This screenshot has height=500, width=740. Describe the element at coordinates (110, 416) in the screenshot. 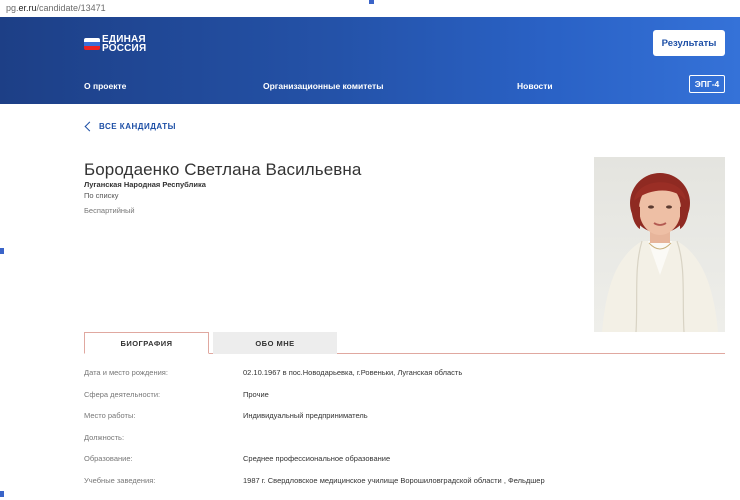

I see `bio-label: Место работы:` at that location.